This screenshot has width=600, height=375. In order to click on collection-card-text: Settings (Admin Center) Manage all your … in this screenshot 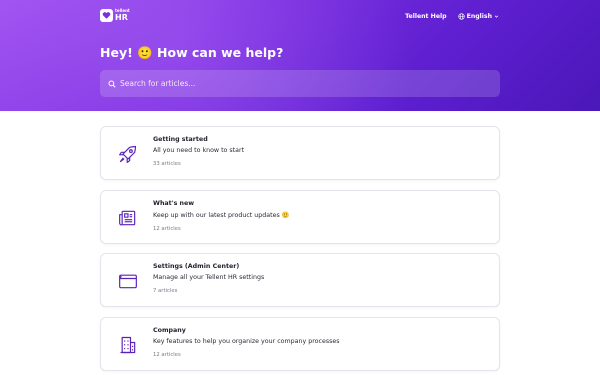, I will do `click(318, 278)`.